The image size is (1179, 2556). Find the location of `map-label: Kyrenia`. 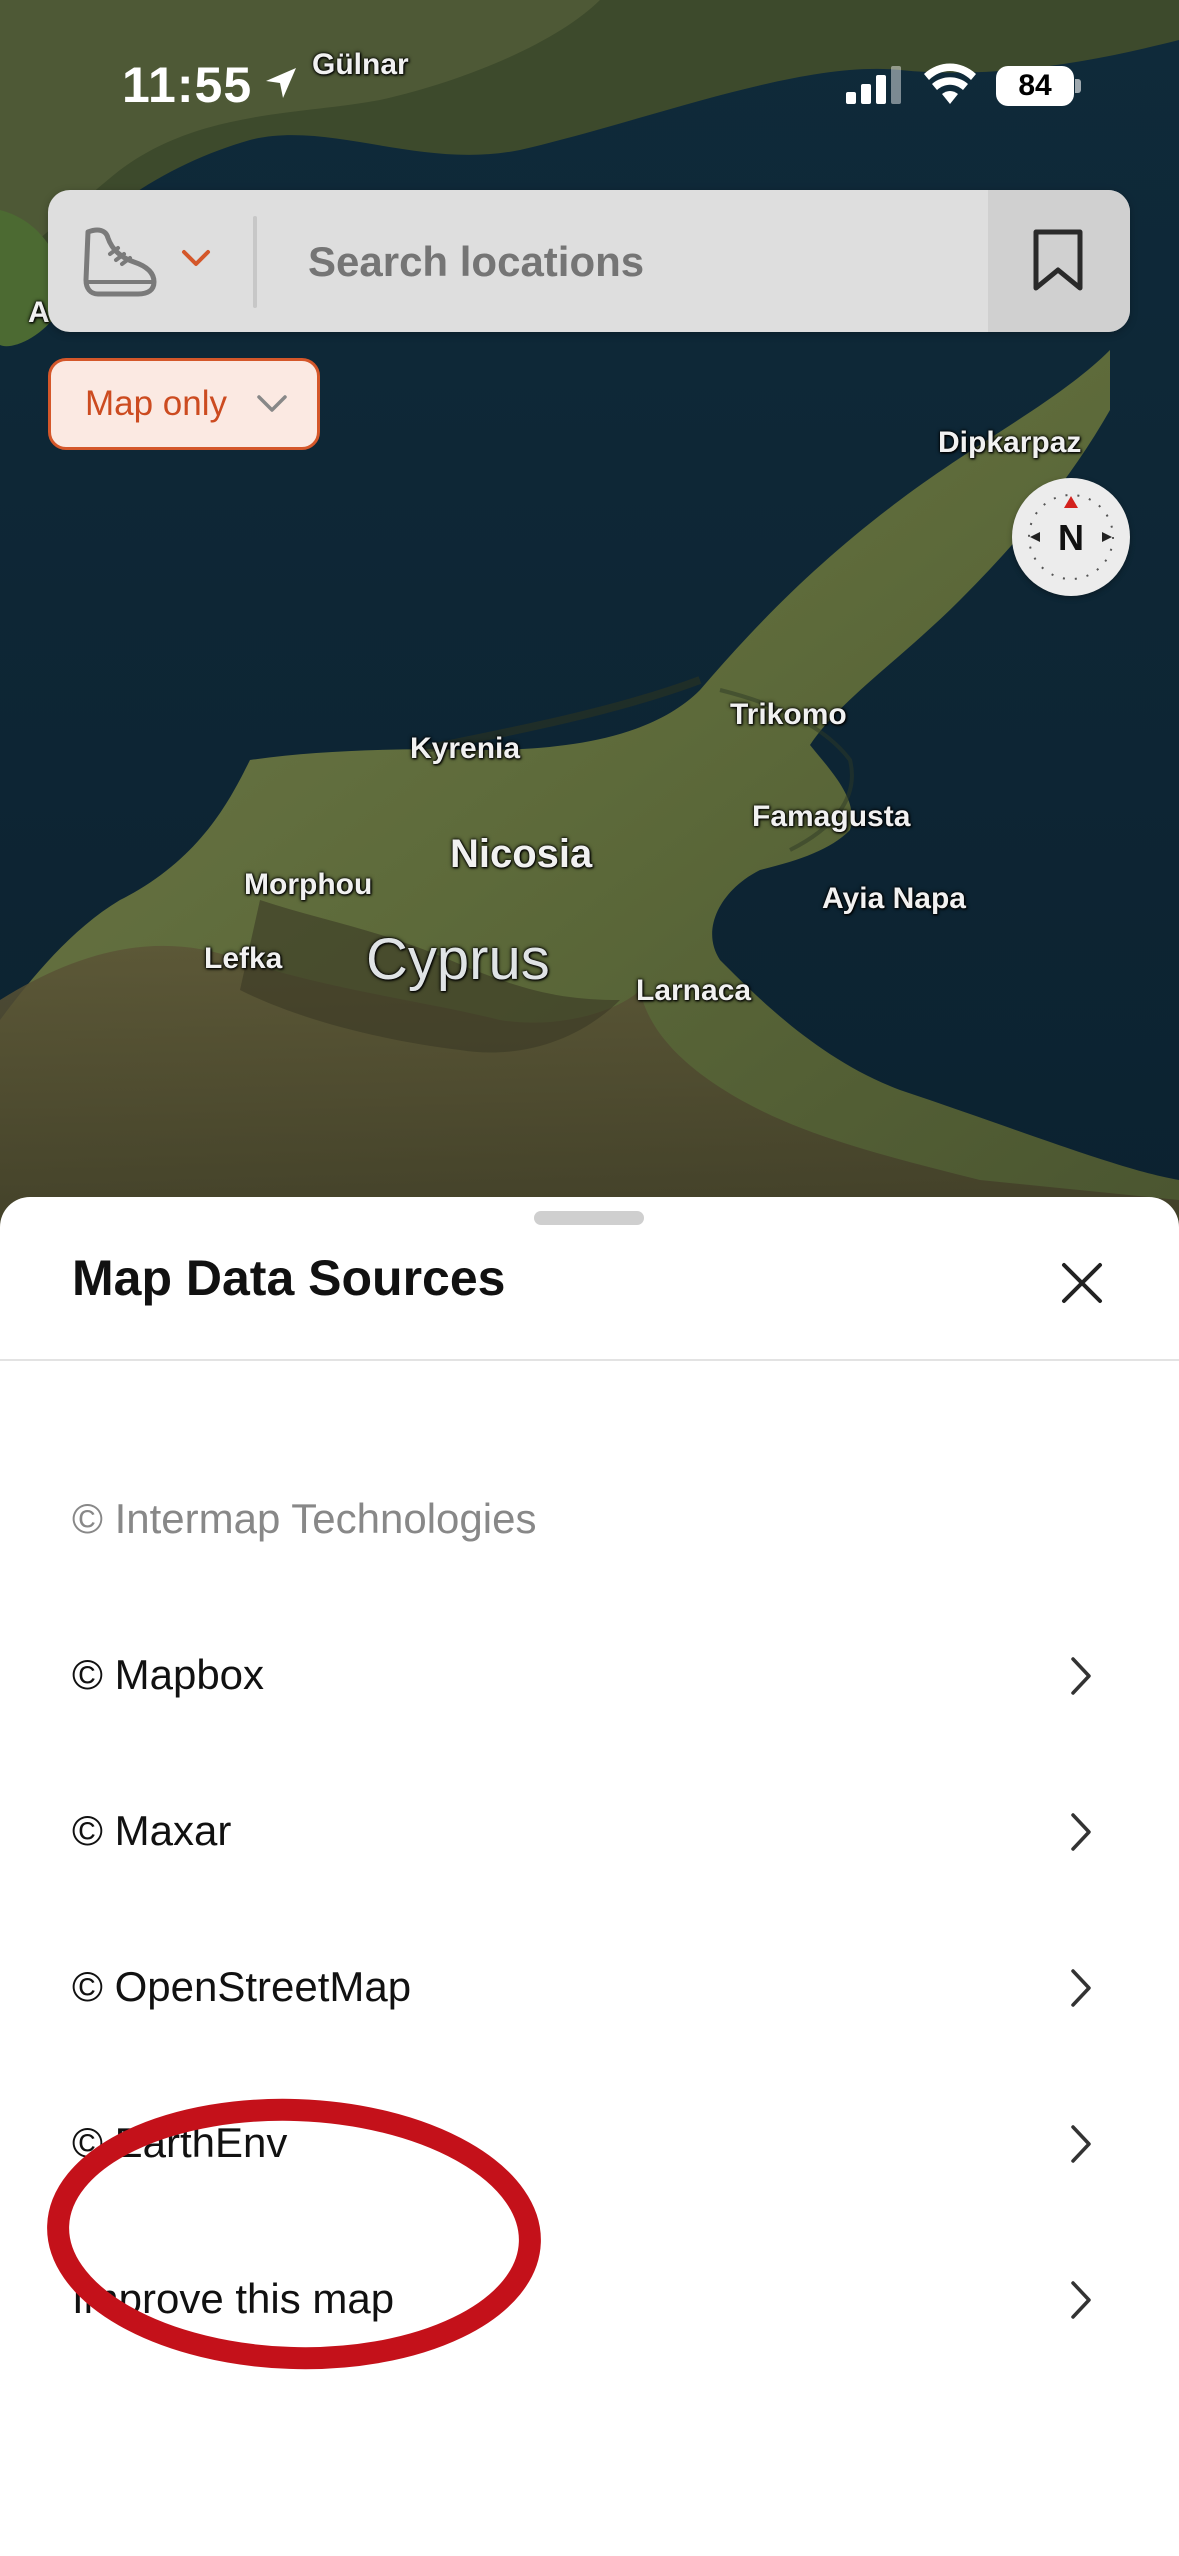

map-label: Kyrenia is located at coordinates (465, 748).